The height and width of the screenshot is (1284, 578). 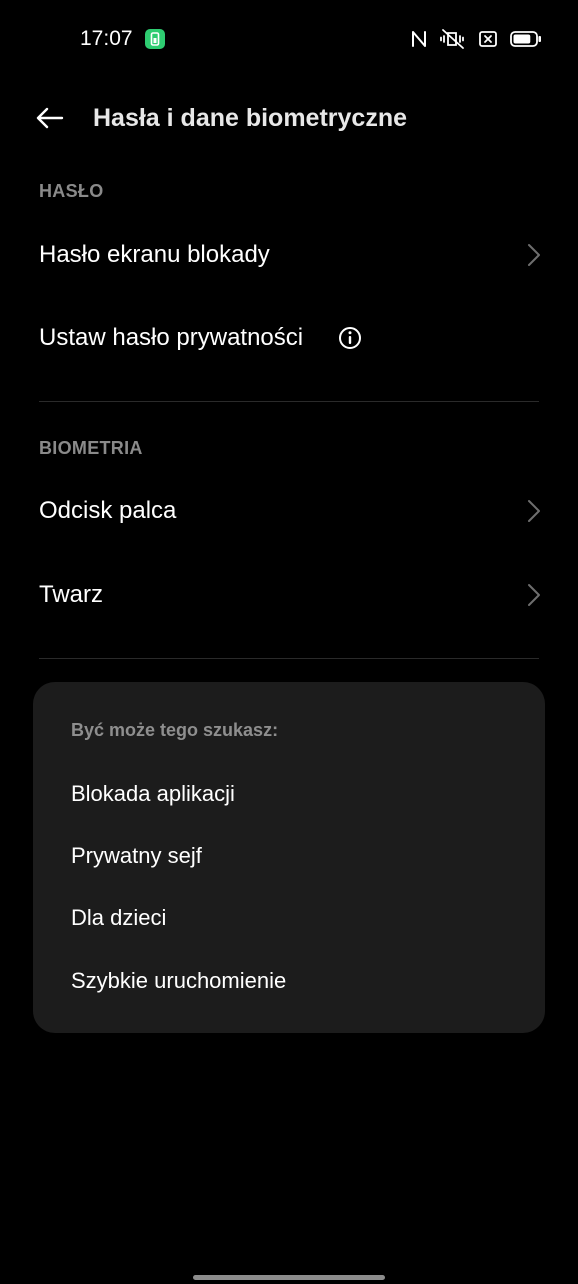 What do you see at coordinates (136, 856) in the screenshot?
I see `suggestion-private-safe: Prywatny sejf` at bounding box center [136, 856].